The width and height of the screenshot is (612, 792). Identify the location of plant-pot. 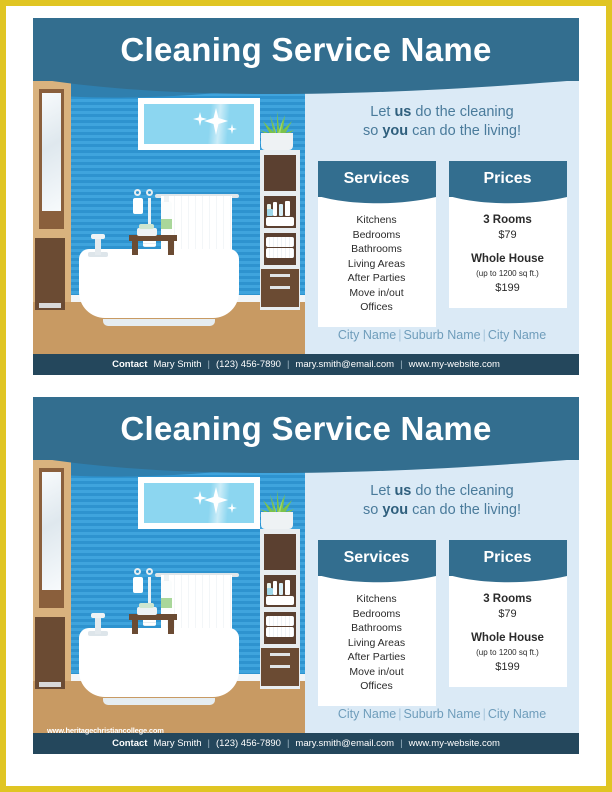
(277, 141).